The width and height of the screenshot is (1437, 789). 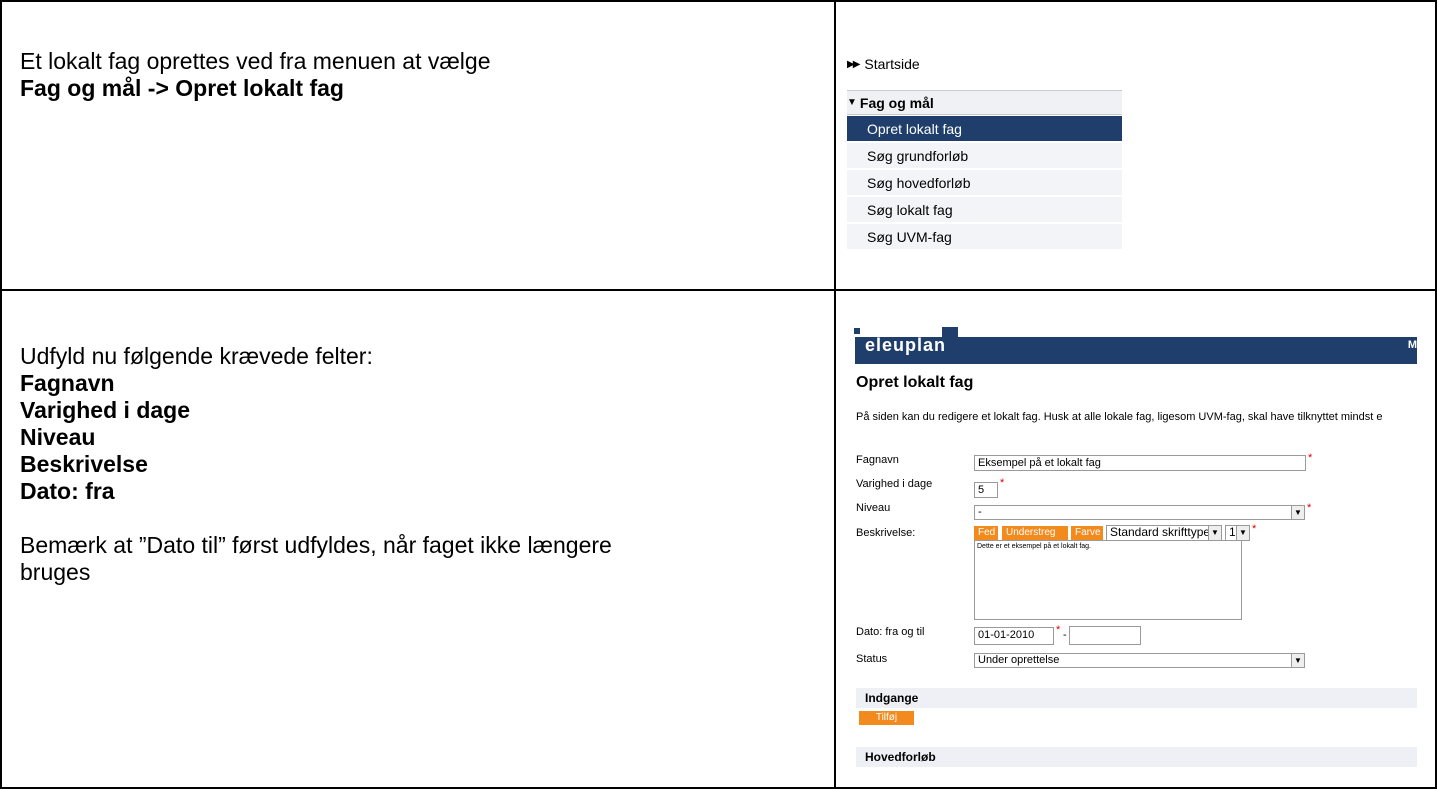 I want to click on varighed-input: 5, so click(x=986, y=490).